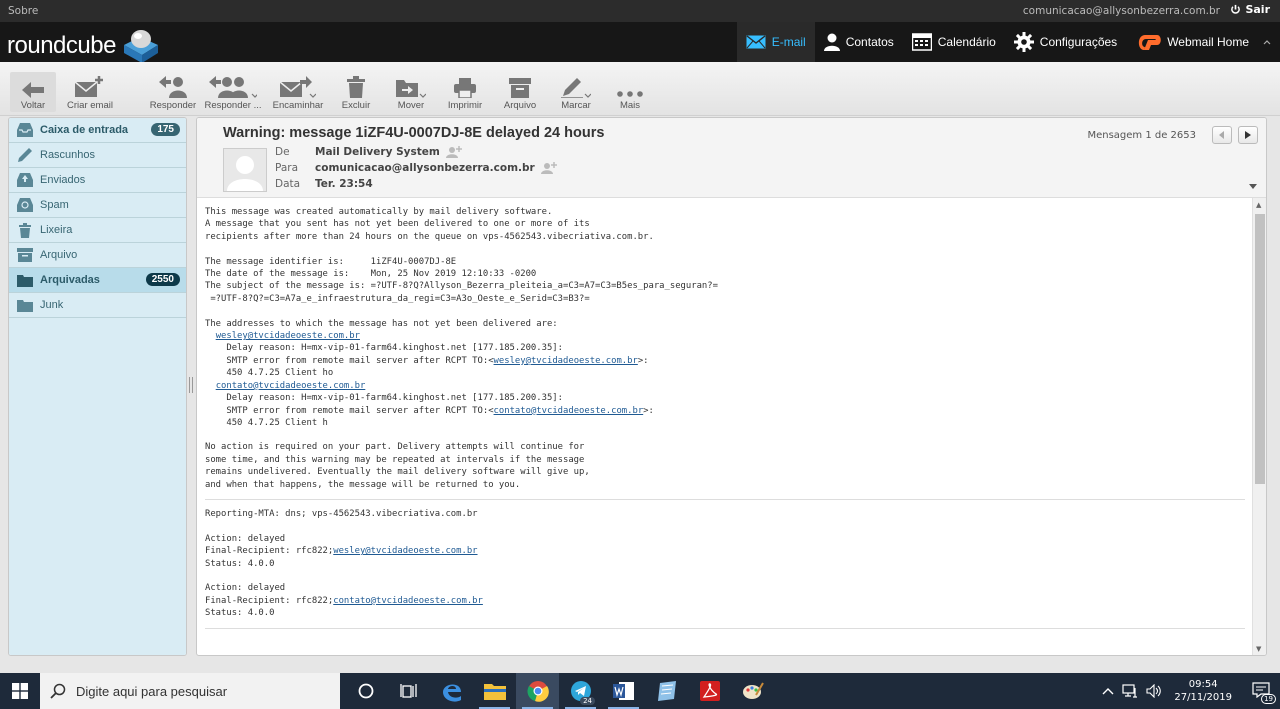 The width and height of the screenshot is (1280, 709). What do you see at coordinates (1065, 42) in the screenshot?
I see `nav-settings: Configurações` at bounding box center [1065, 42].